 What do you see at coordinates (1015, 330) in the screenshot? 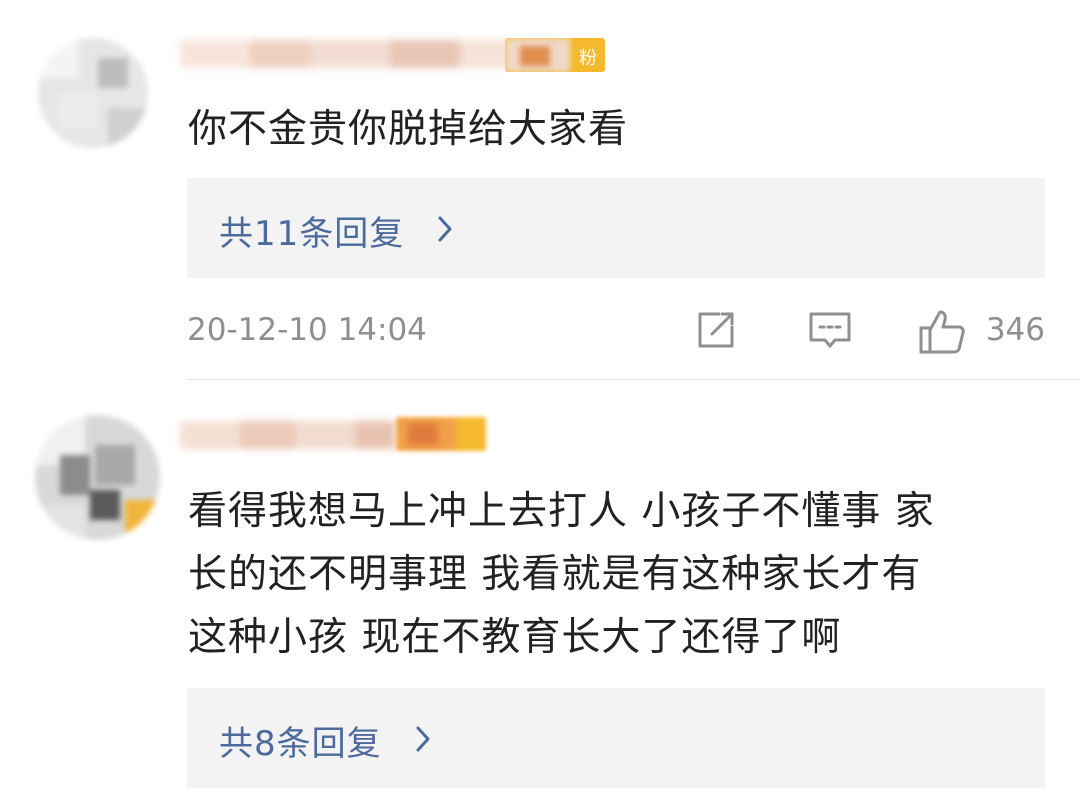
I see `like-count: 346` at bounding box center [1015, 330].